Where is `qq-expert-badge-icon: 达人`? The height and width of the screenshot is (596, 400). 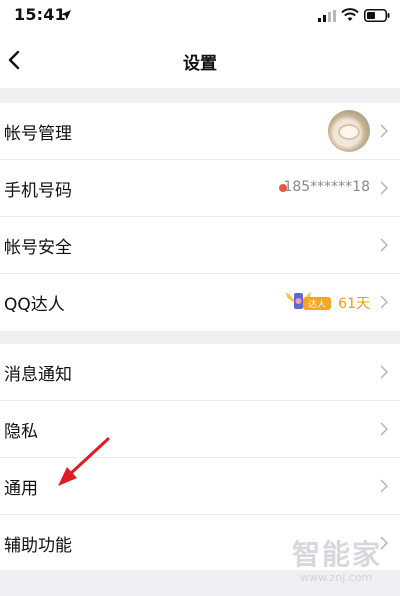
qq-expert-badge-icon: 达人 is located at coordinates (308, 301).